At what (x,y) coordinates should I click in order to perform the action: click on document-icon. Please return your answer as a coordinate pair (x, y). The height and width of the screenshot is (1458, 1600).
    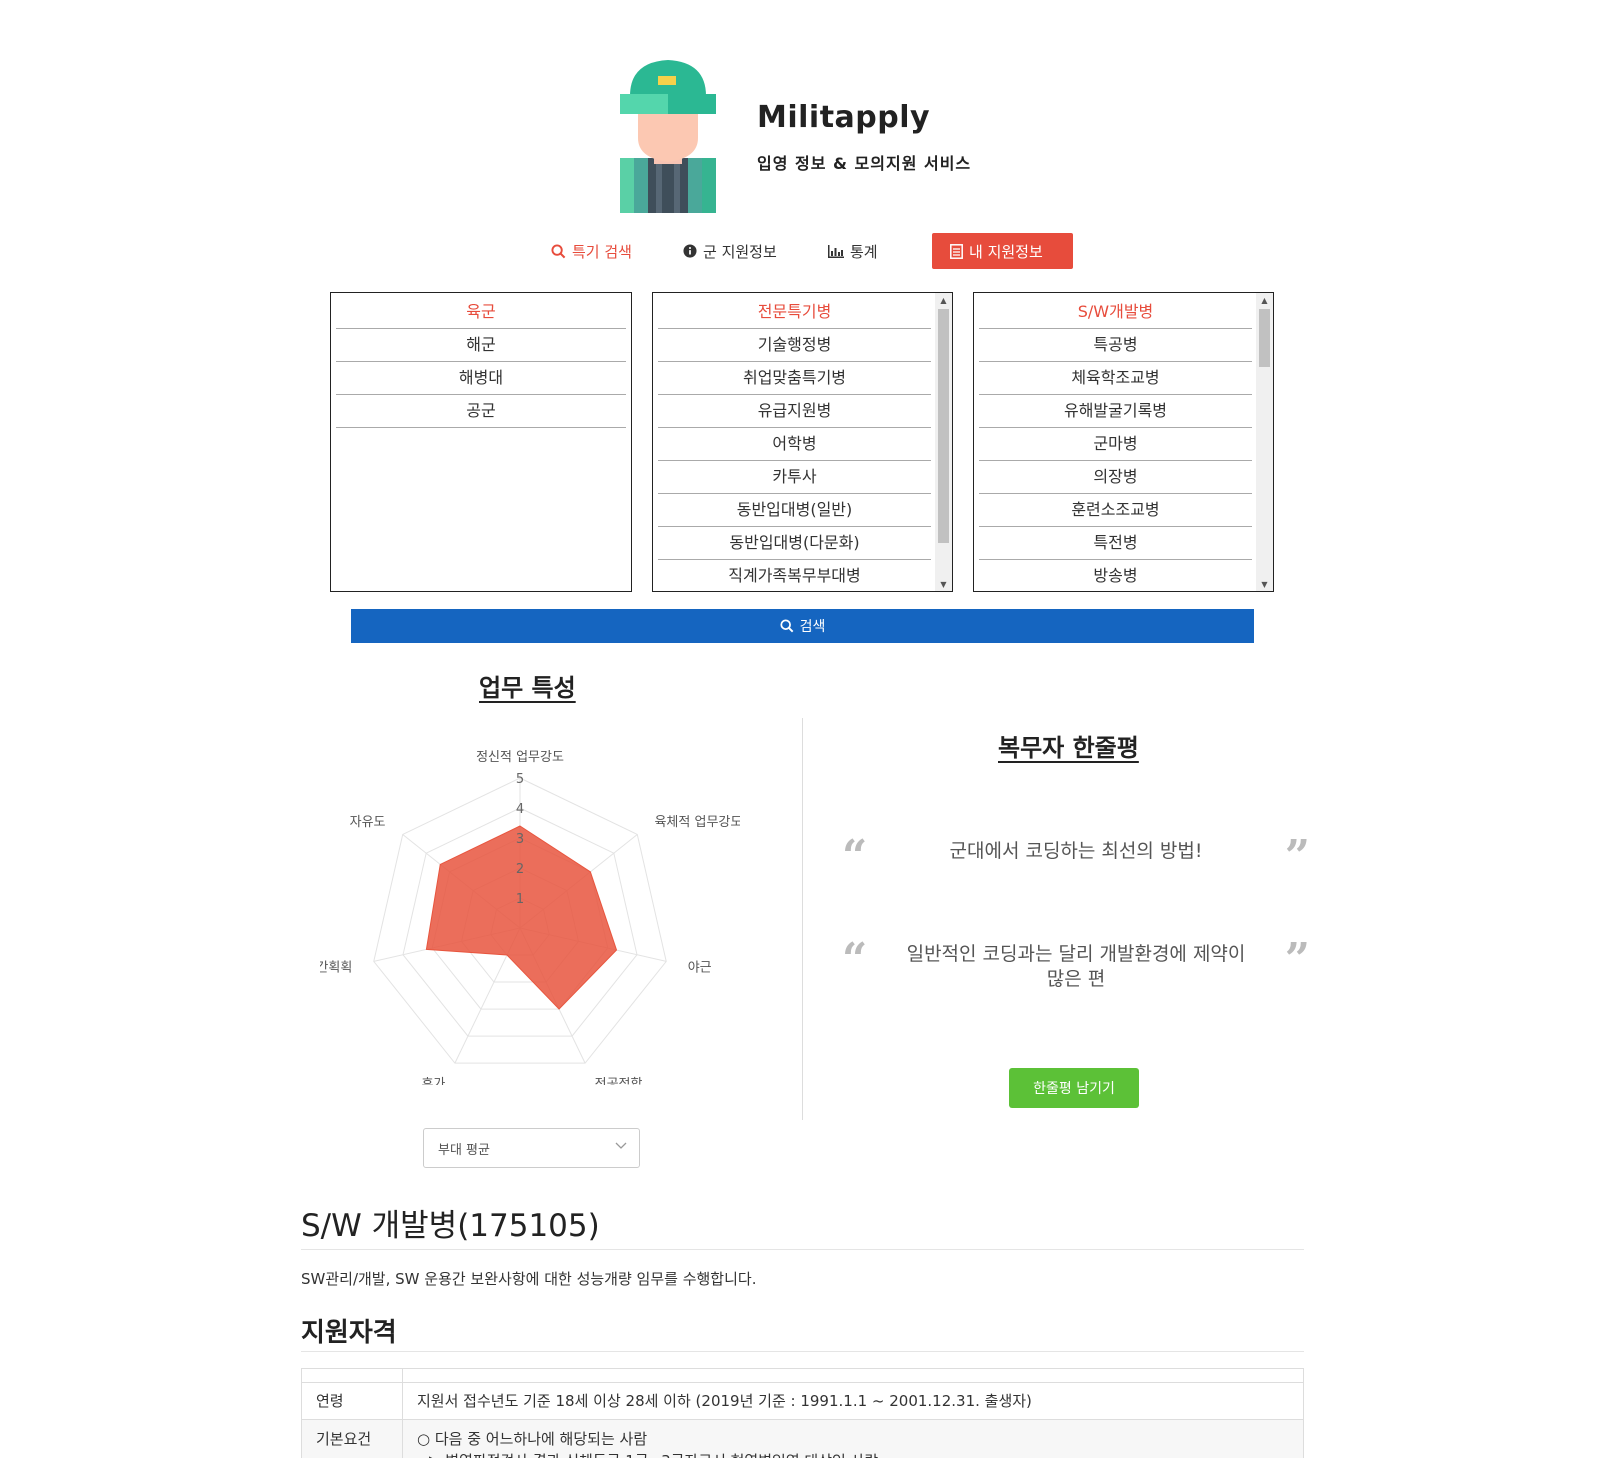
    Looking at the image, I should click on (956, 251).